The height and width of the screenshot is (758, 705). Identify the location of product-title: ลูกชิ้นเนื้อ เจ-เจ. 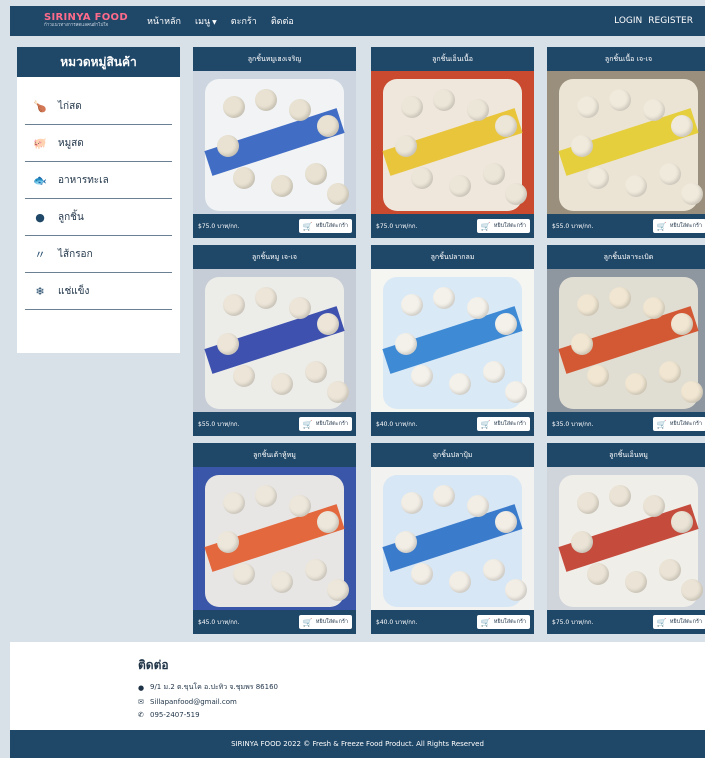
(626, 59).